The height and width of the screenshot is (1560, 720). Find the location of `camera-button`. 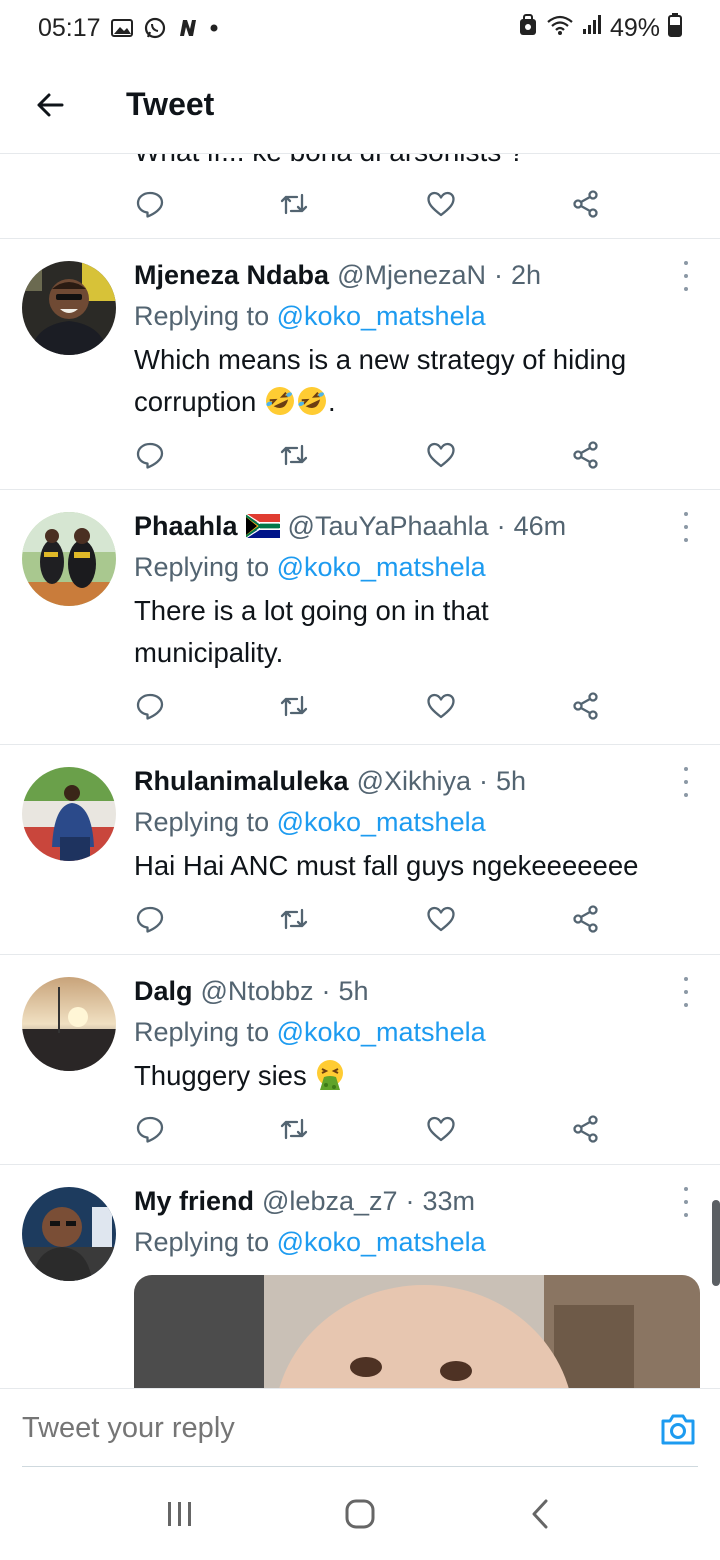

camera-button is located at coordinates (678, 1429).